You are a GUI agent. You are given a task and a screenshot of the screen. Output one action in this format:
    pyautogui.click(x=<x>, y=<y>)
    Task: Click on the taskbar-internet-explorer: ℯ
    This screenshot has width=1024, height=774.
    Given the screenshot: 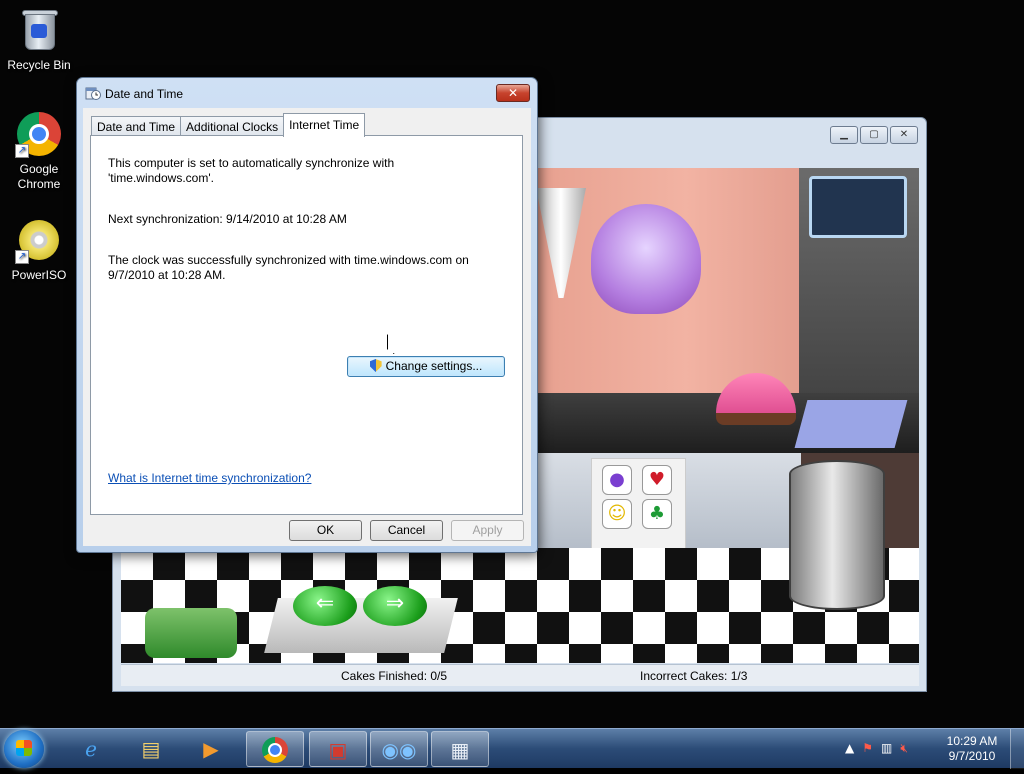 What is the action you would take?
    pyautogui.click(x=91, y=749)
    